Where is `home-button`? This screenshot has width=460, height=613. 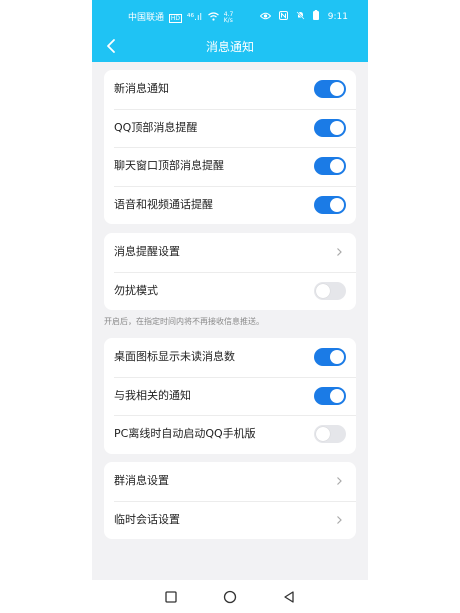
home-button is located at coordinates (230, 597).